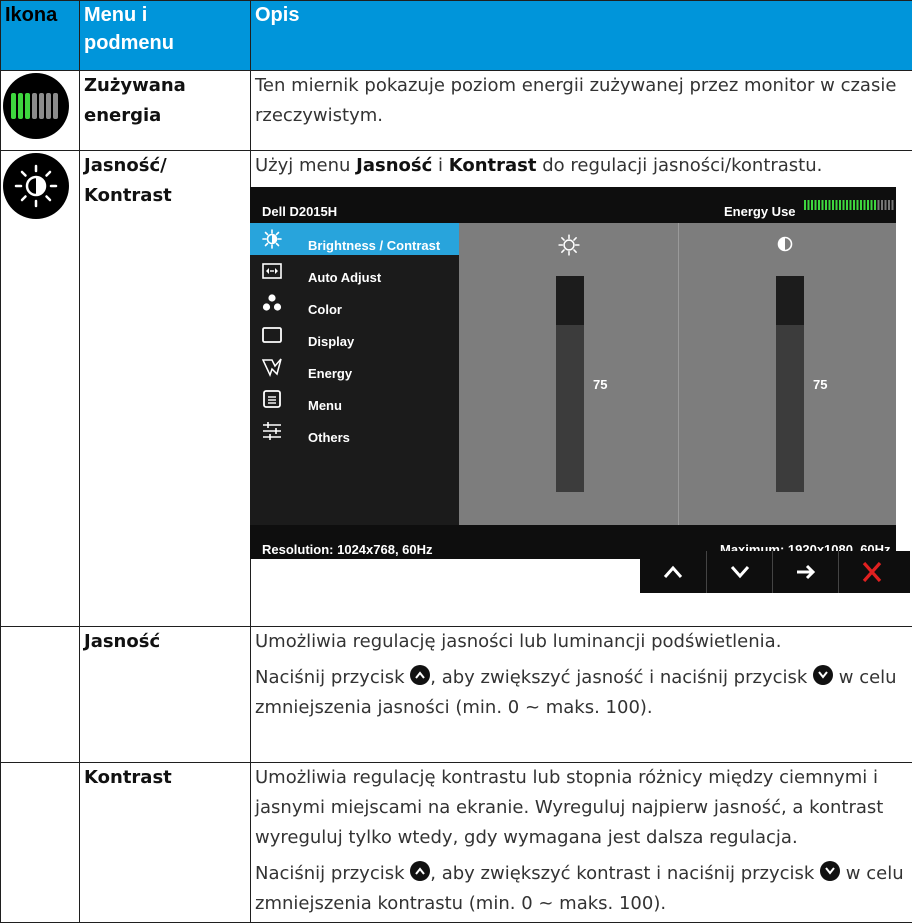 The height and width of the screenshot is (923, 912). Describe the element at coordinates (272, 431) in the screenshot. I see `others-icon` at that location.